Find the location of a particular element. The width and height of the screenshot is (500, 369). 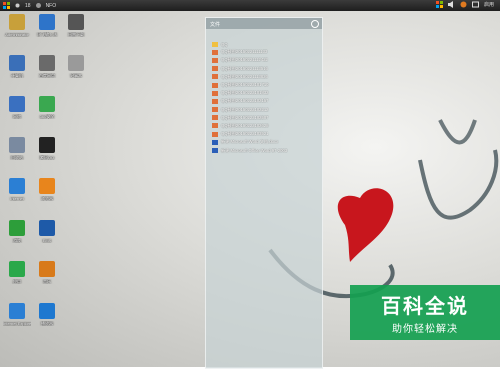

desktop-icon-label: 360安全 is located at coordinates (47, 116).